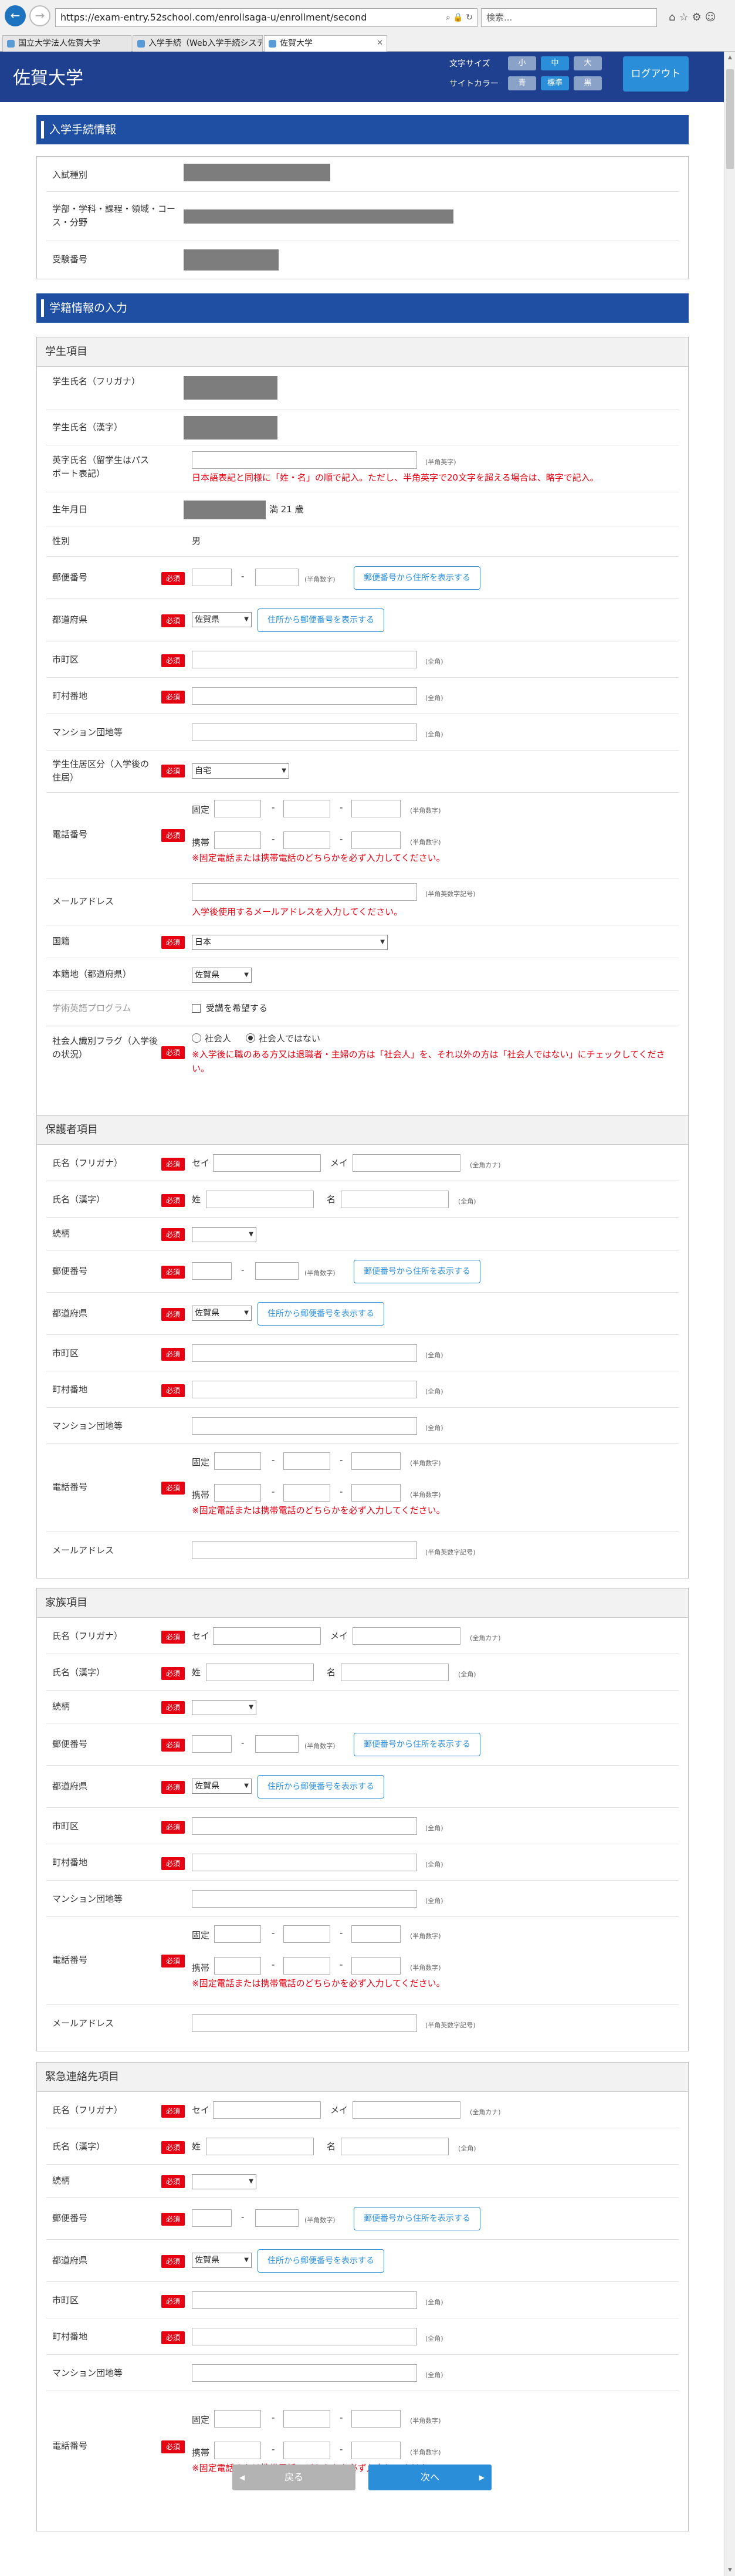  What do you see at coordinates (304, 460) in the screenshot?
I see `roman-name-input` at bounding box center [304, 460].